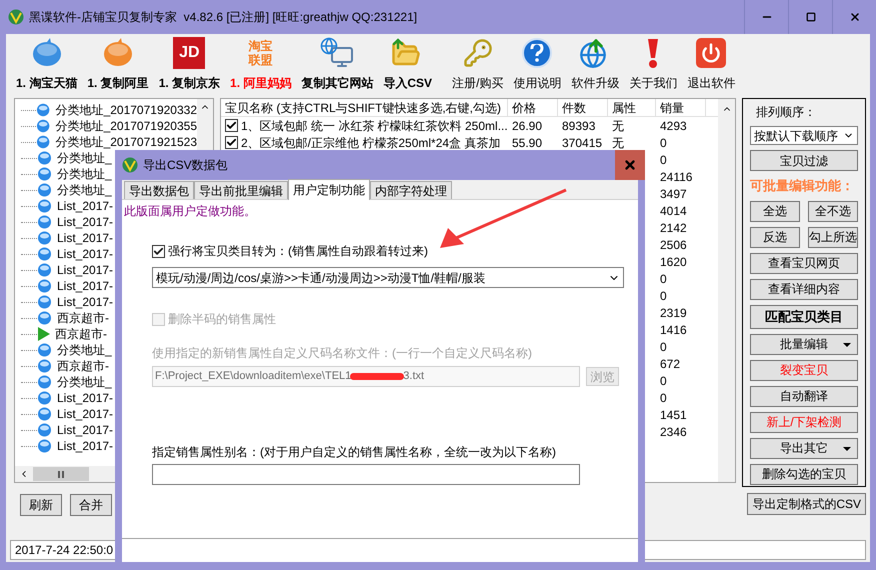  Describe the element at coordinates (366, 474) in the screenshot. I see `alias-field` at that location.